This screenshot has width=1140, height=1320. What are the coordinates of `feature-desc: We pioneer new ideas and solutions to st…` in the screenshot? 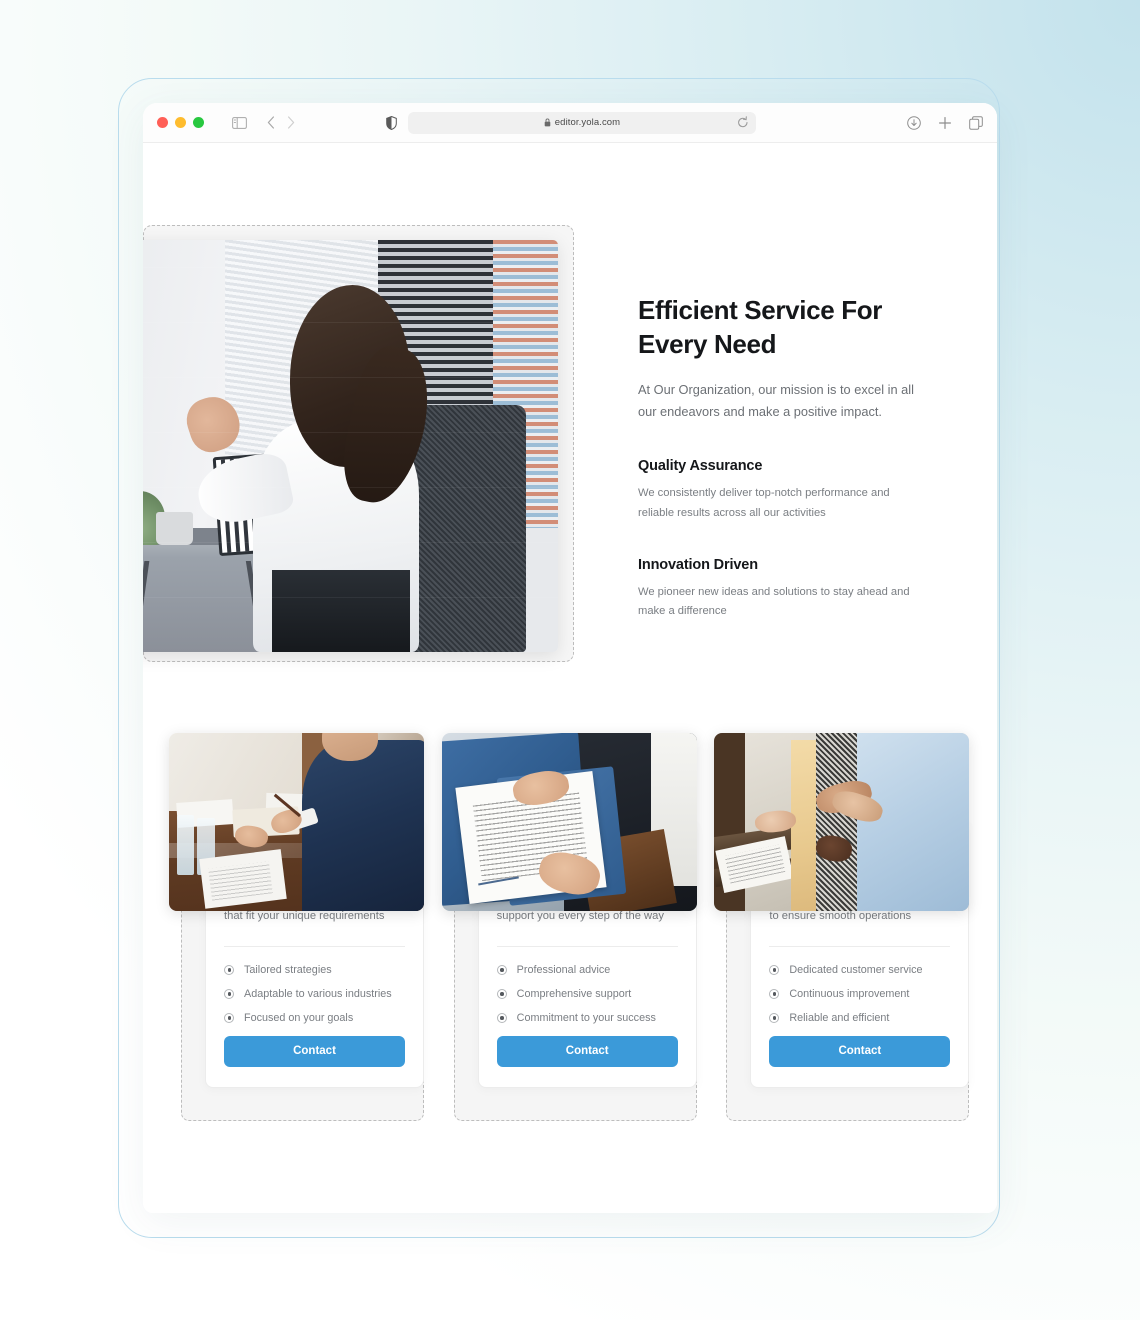 It's located at (774, 601).